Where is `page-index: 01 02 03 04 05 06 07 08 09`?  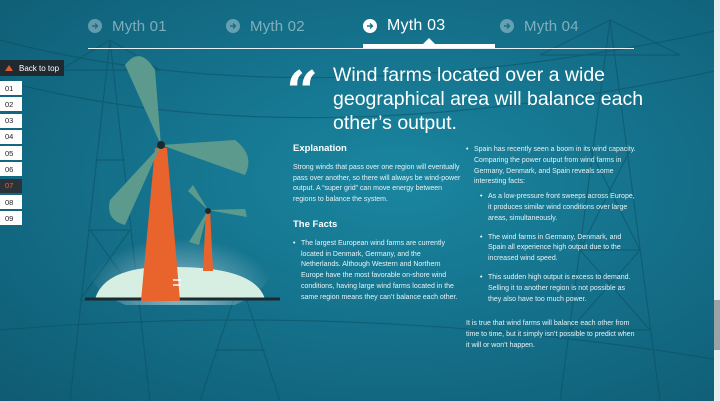 page-index: 01 02 03 04 05 06 07 08 09 is located at coordinates (11, 154).